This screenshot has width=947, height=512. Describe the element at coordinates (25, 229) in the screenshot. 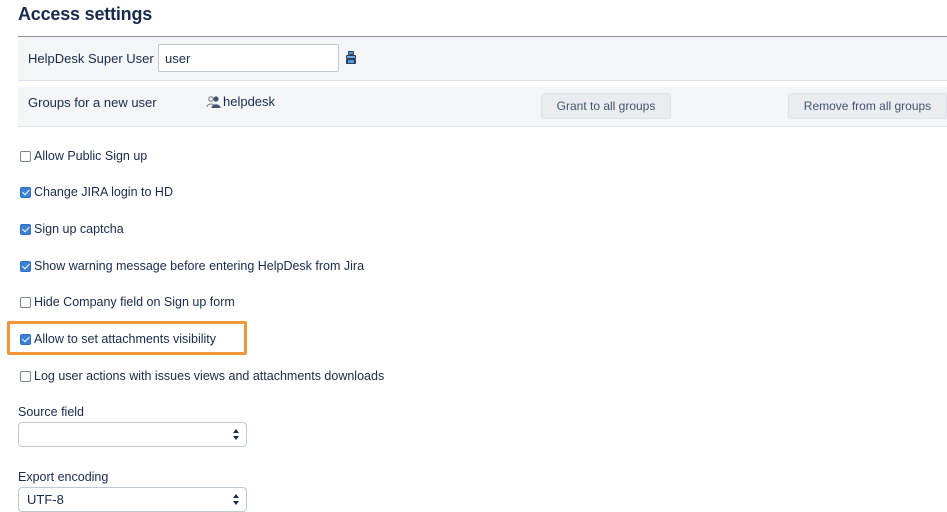

I see `signup-captcha-checkbox` at that location.